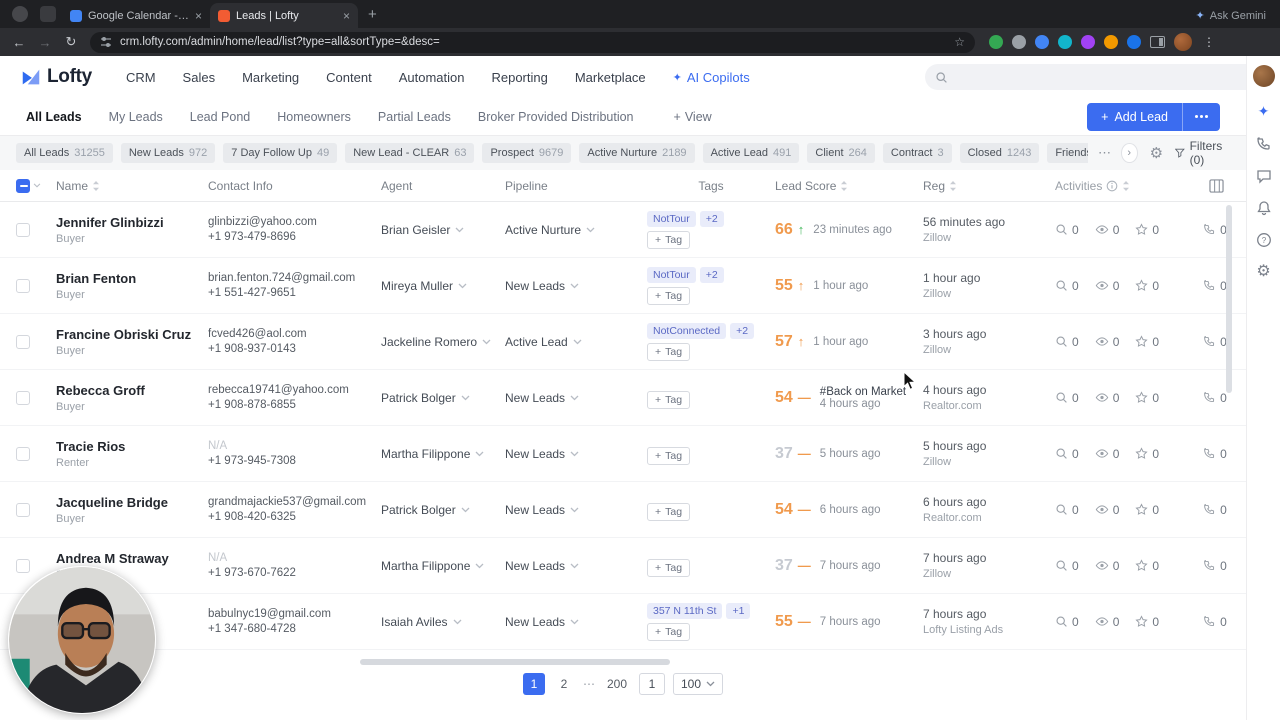 Image resolution: width=1280 pixels, height=720 pixels. Describe the element at coordinates (240, 186) in the screenshot. I see `column-header-contact: Contact Info` at that location.